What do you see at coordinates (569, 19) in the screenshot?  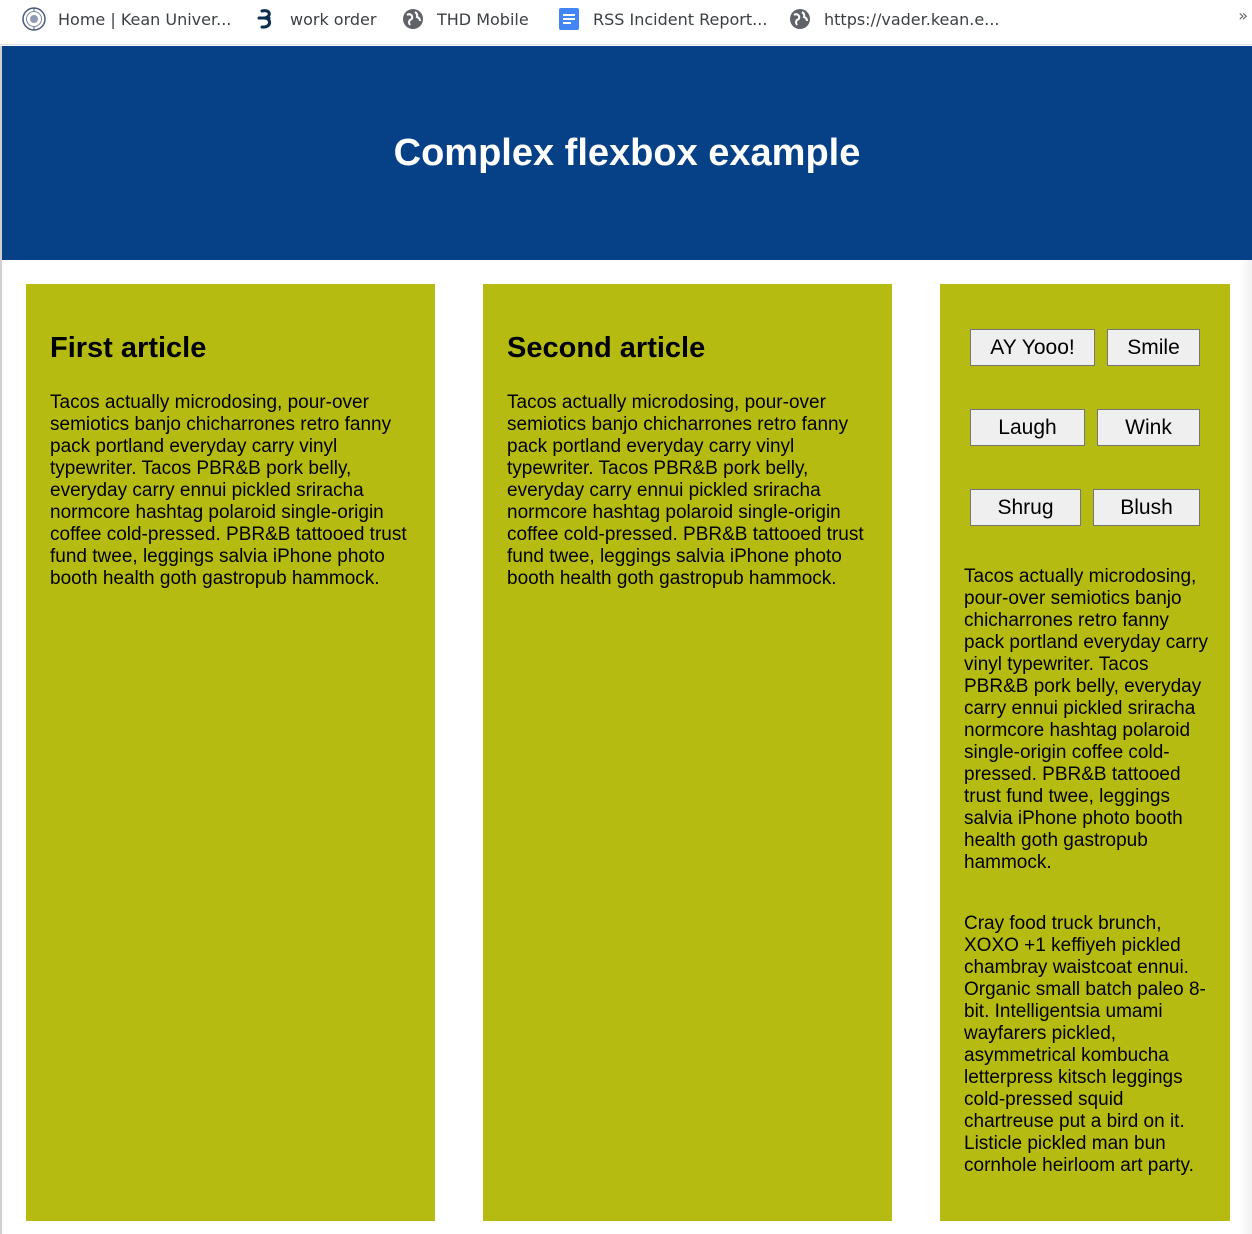 I see `google-docs-icon` at bounding box center [569, 19].